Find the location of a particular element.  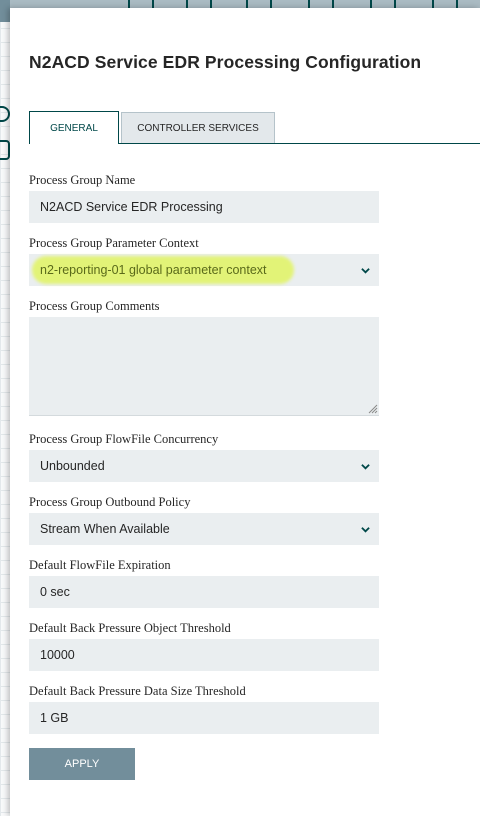

backpressure-object-threshold-input: 10000 is located at coordinates (204, 655).